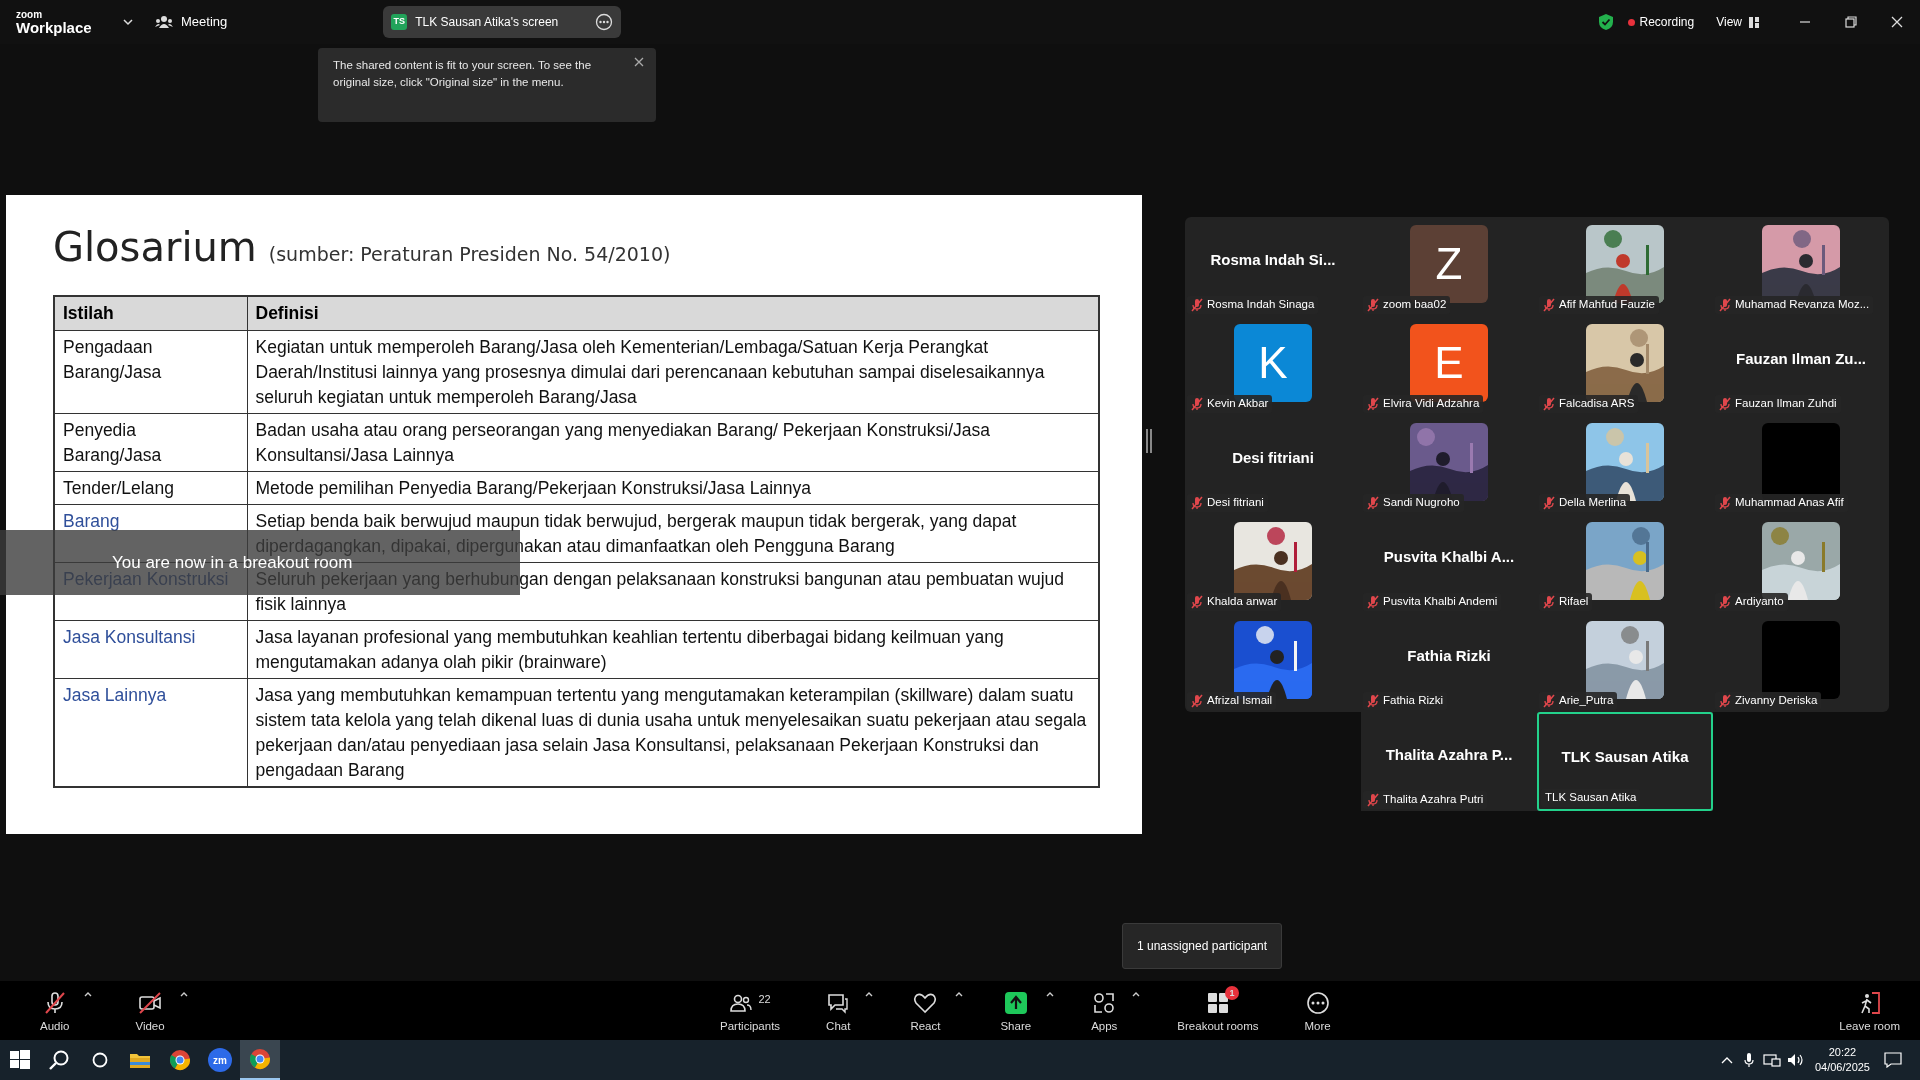  I want to click on close-icon, so click(639, 62).